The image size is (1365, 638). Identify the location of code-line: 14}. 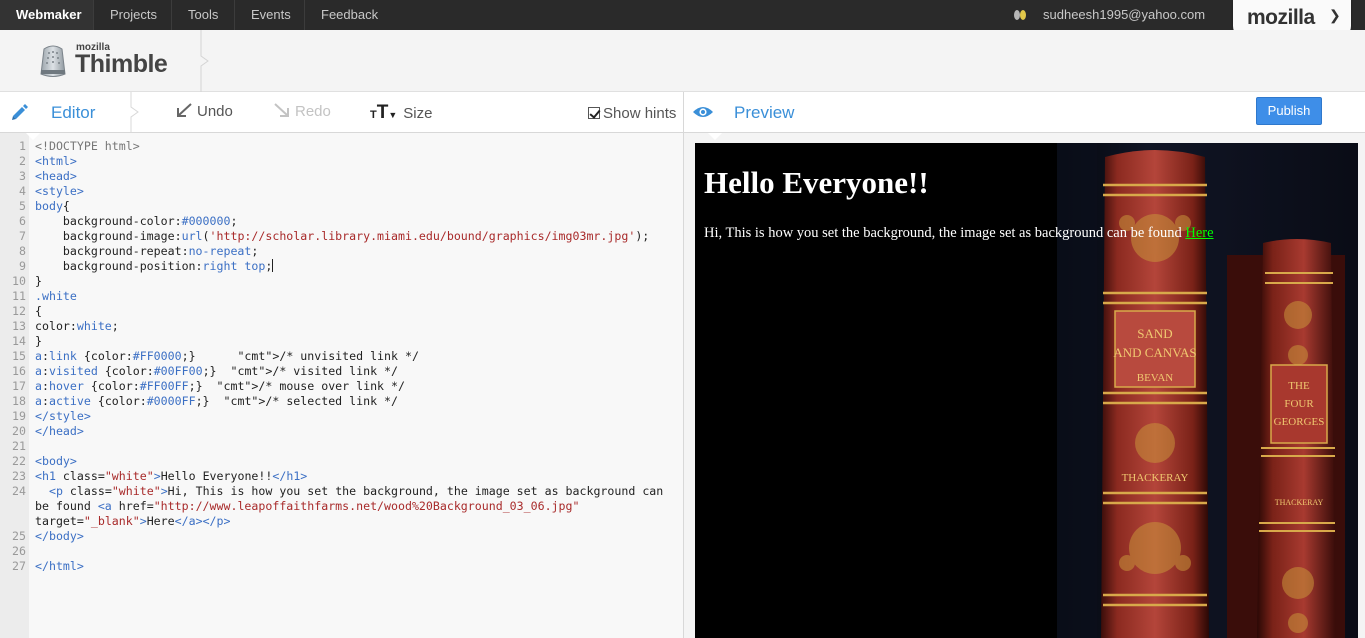
(341, 341).